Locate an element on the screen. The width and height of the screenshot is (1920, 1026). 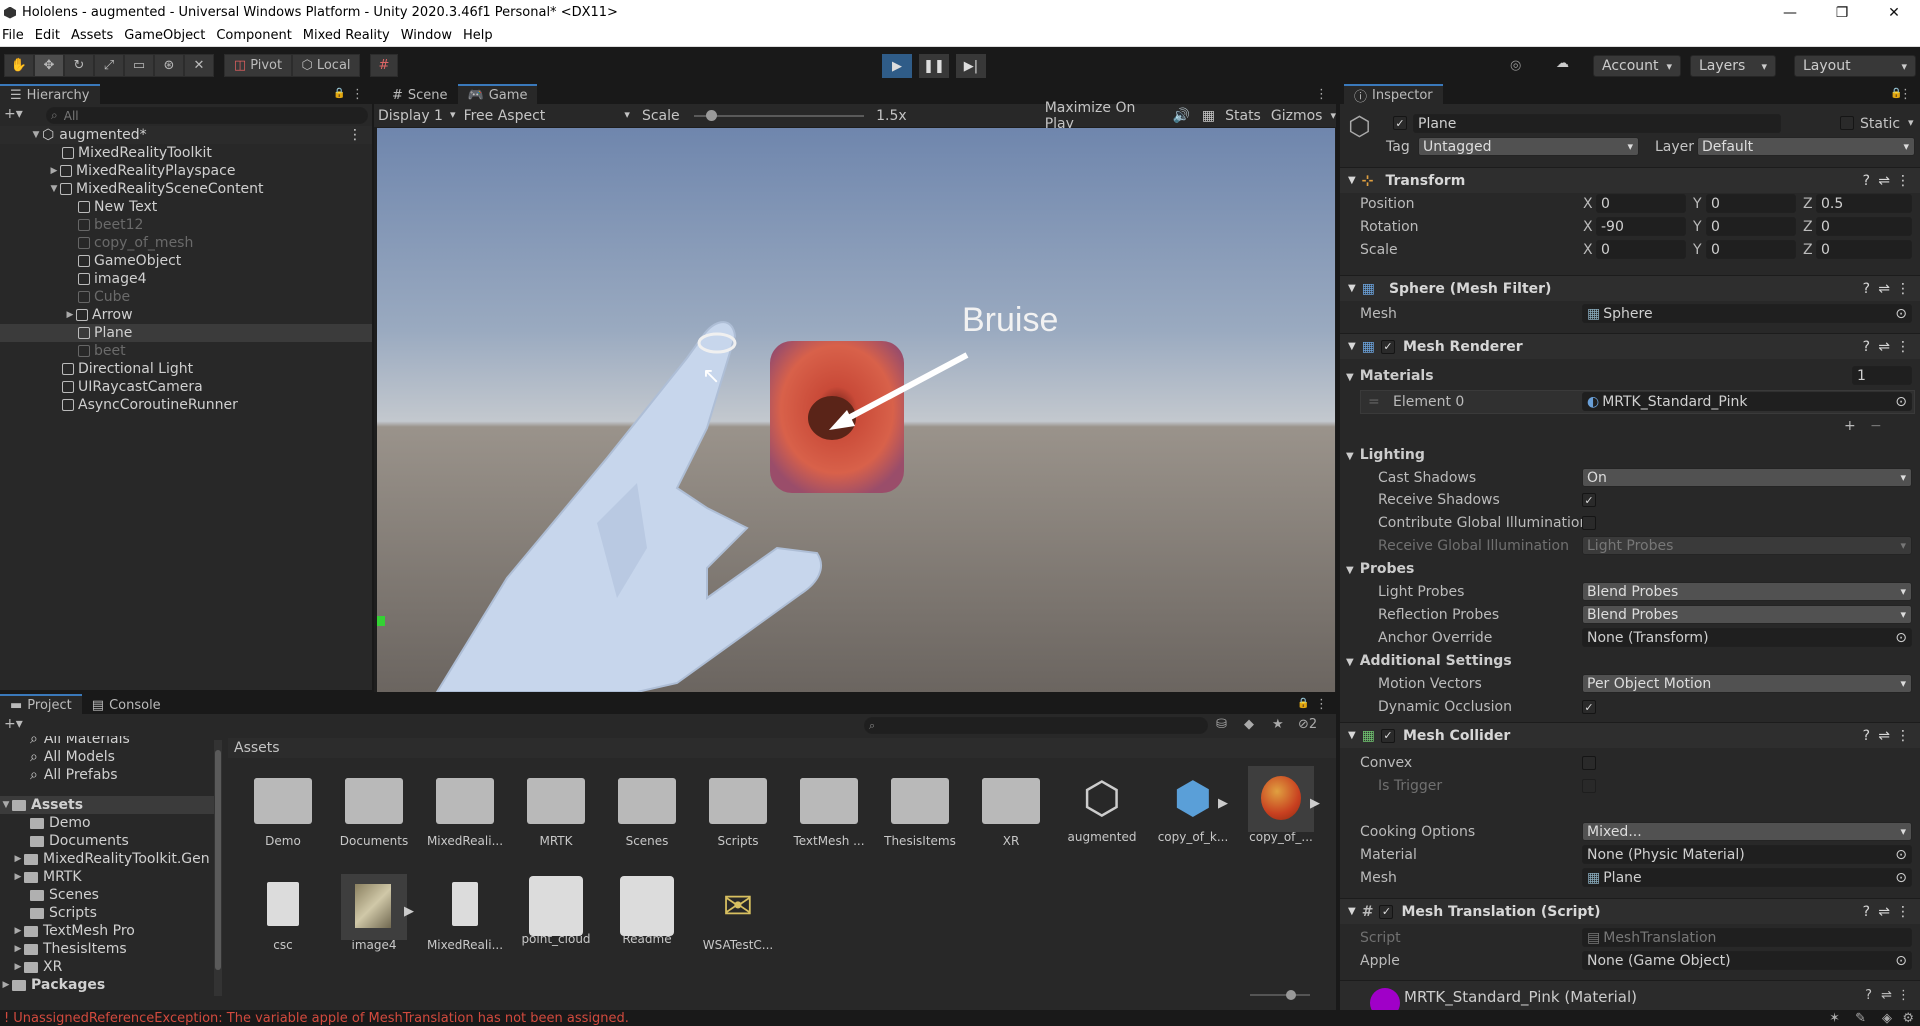
play-button: ▶ is located at coordinates (897, 66).